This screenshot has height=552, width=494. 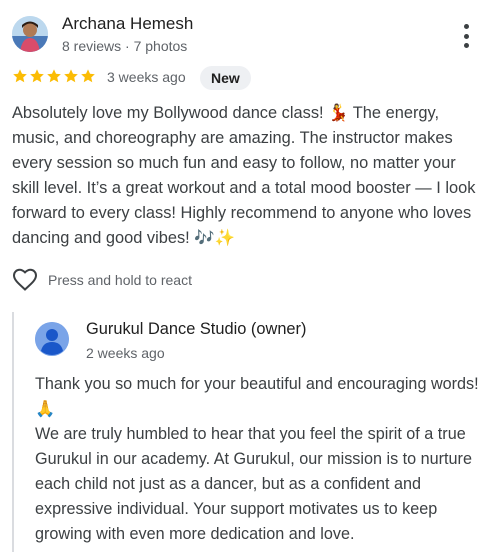 What do you see at coordinates (466, 36) in the screenshot?
I see `more-vert-icon` at bounding box center [466, 36].